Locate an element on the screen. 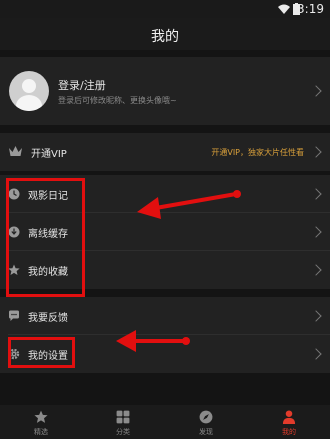  tab-featured: 精选 is located at coordinates (41, 422).